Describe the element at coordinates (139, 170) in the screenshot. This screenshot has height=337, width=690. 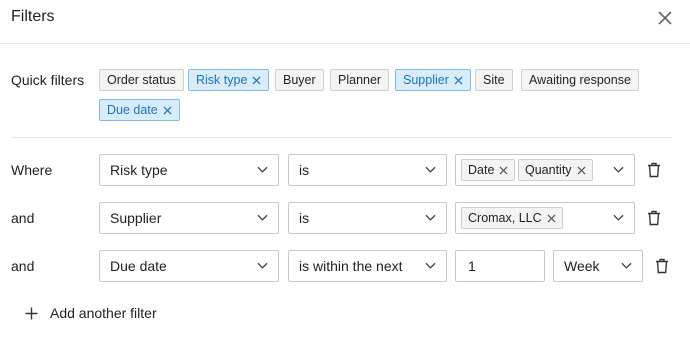
I see `field-value: Risk type` at that location.